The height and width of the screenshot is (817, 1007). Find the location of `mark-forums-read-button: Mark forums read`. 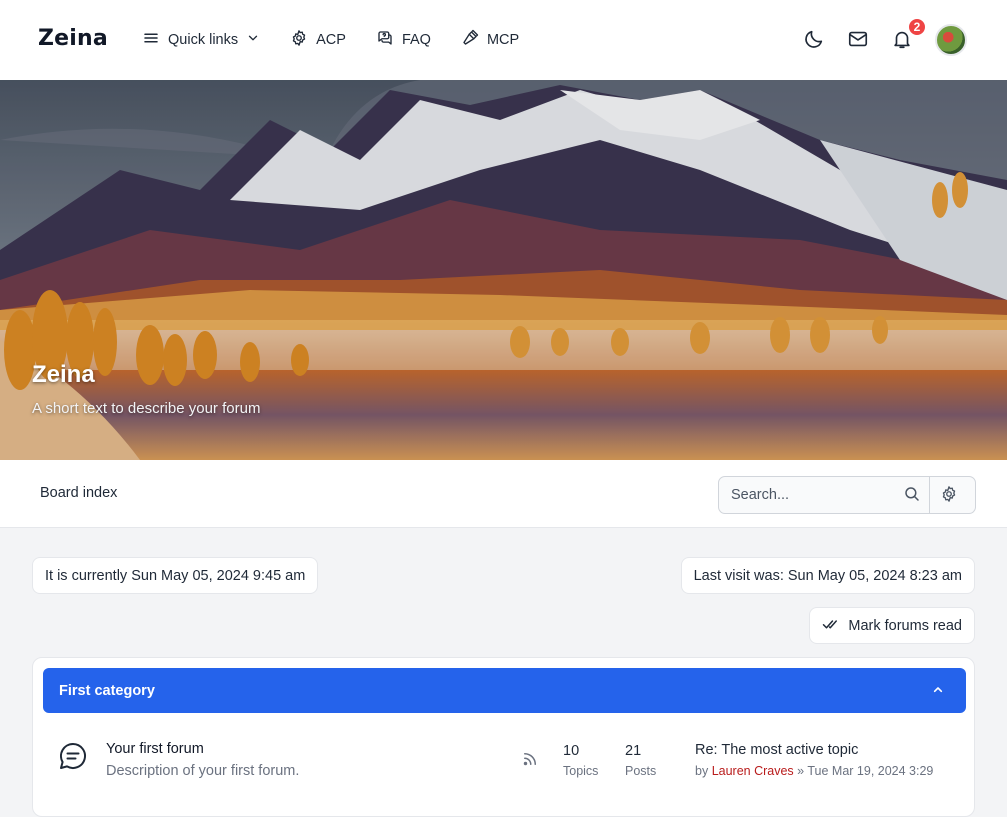

mark-forums-read-button: Mark forums read is located at coordinates (892, 625).